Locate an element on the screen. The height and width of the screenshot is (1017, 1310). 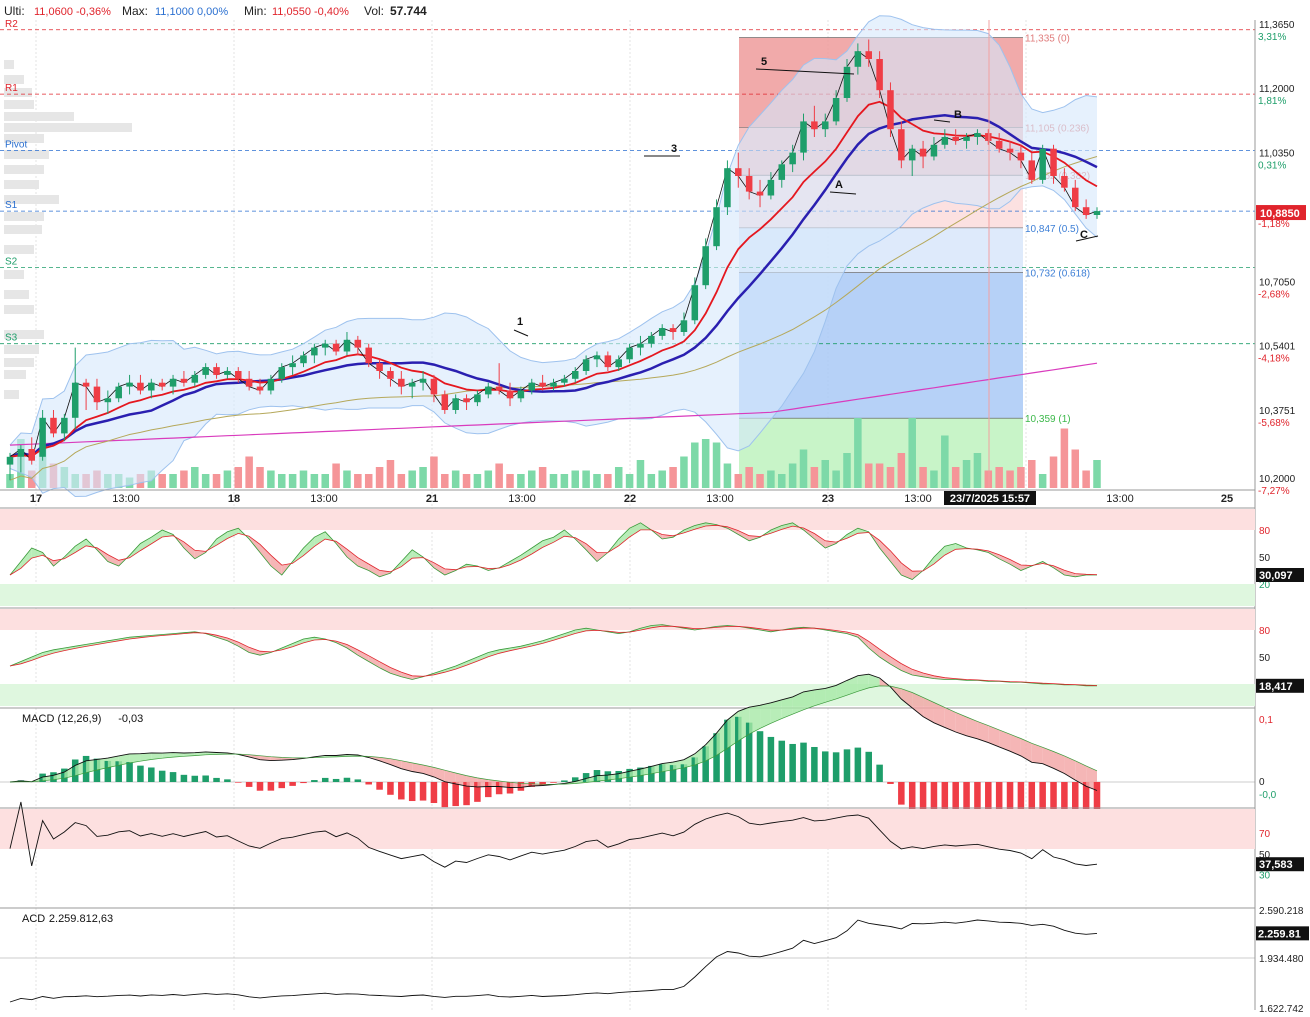
time-tick-label: 21 is located at coordinates (432, 499).